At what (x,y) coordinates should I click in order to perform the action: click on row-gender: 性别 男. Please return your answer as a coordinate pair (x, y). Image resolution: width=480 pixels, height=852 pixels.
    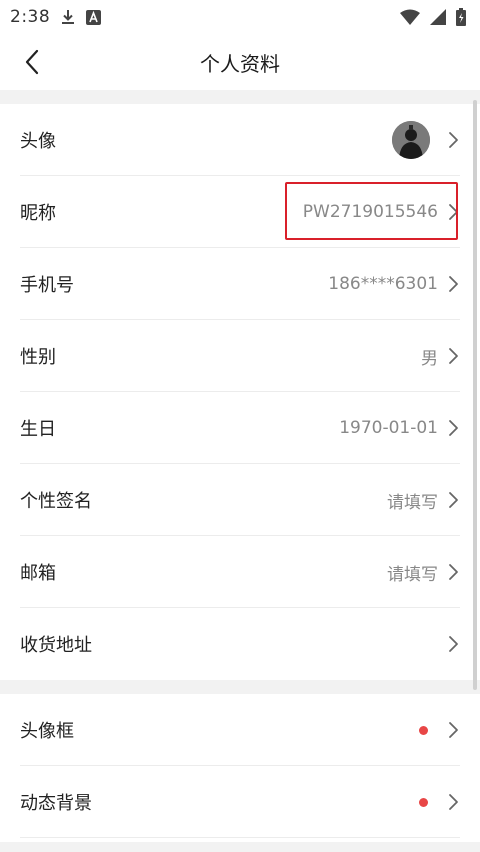
    Looking at the image, I should click on (240, 356).